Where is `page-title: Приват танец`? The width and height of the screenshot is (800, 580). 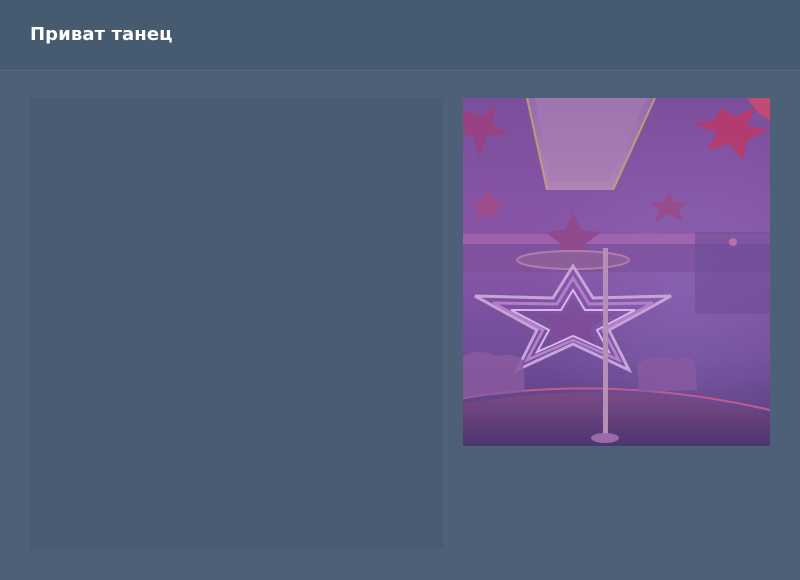
page-title: Приват танец is located at coordinates (101, 34).